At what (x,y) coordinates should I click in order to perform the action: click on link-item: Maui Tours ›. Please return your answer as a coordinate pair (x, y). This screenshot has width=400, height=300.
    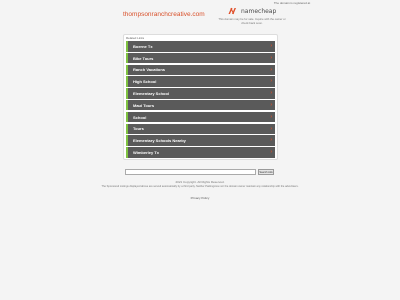
    Looking at the image, I should click on (200, 105).